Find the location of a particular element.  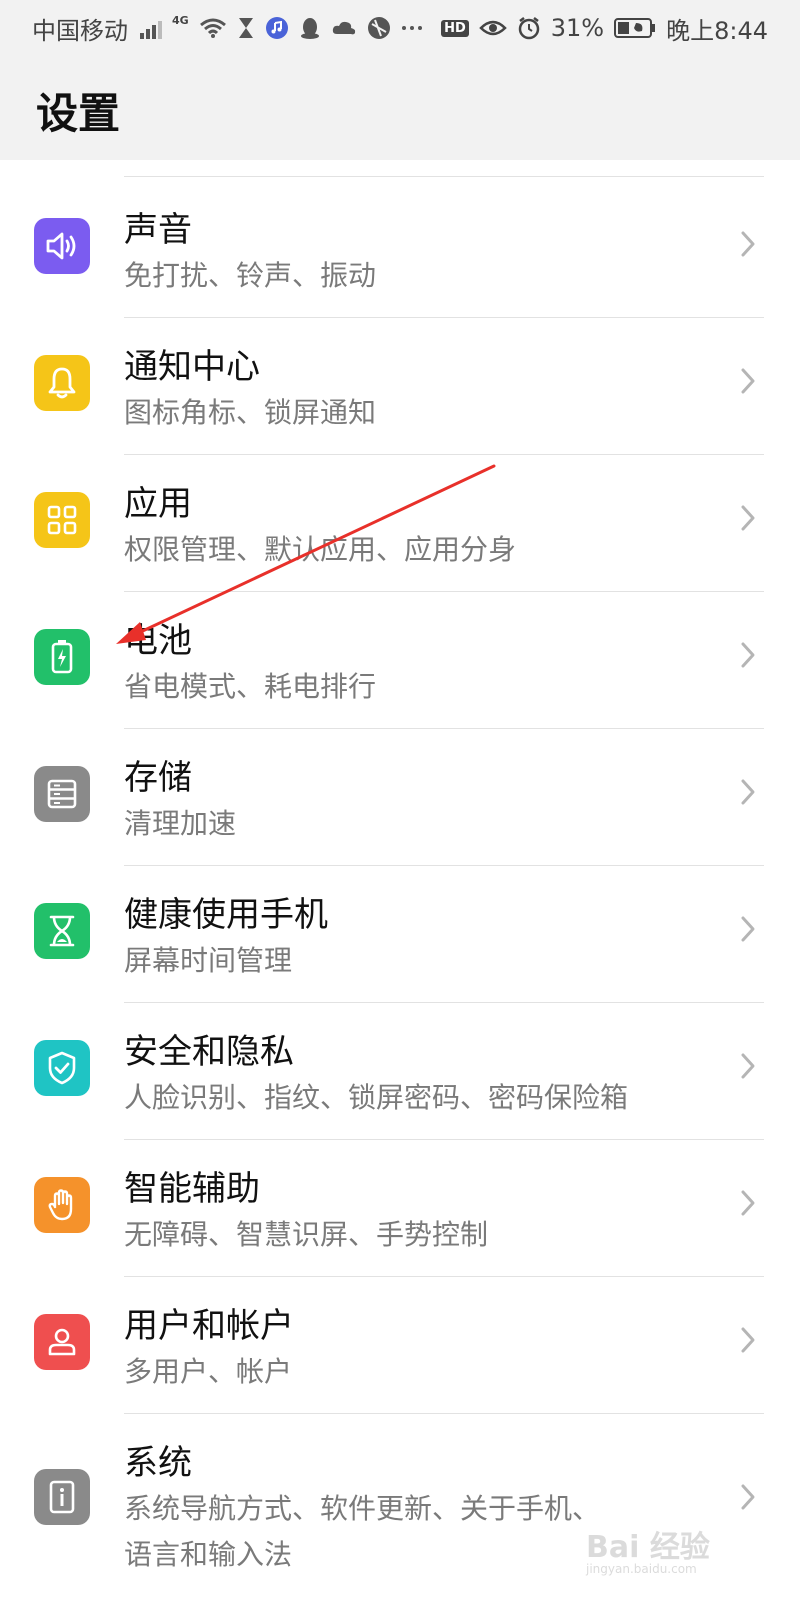

settings-item-subtitle: 省电模式、耗电排行 is located at coordinates (250, 686).